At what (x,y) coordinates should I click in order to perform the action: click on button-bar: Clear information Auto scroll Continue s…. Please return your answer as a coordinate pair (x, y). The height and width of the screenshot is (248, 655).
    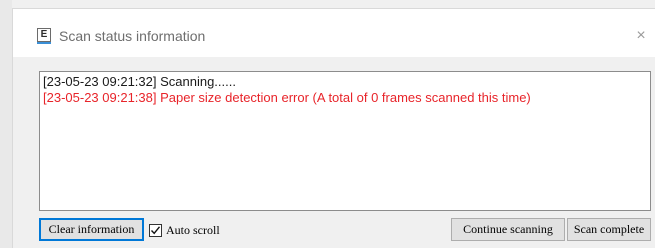
    Looking at the image, I should click on (345, 229).